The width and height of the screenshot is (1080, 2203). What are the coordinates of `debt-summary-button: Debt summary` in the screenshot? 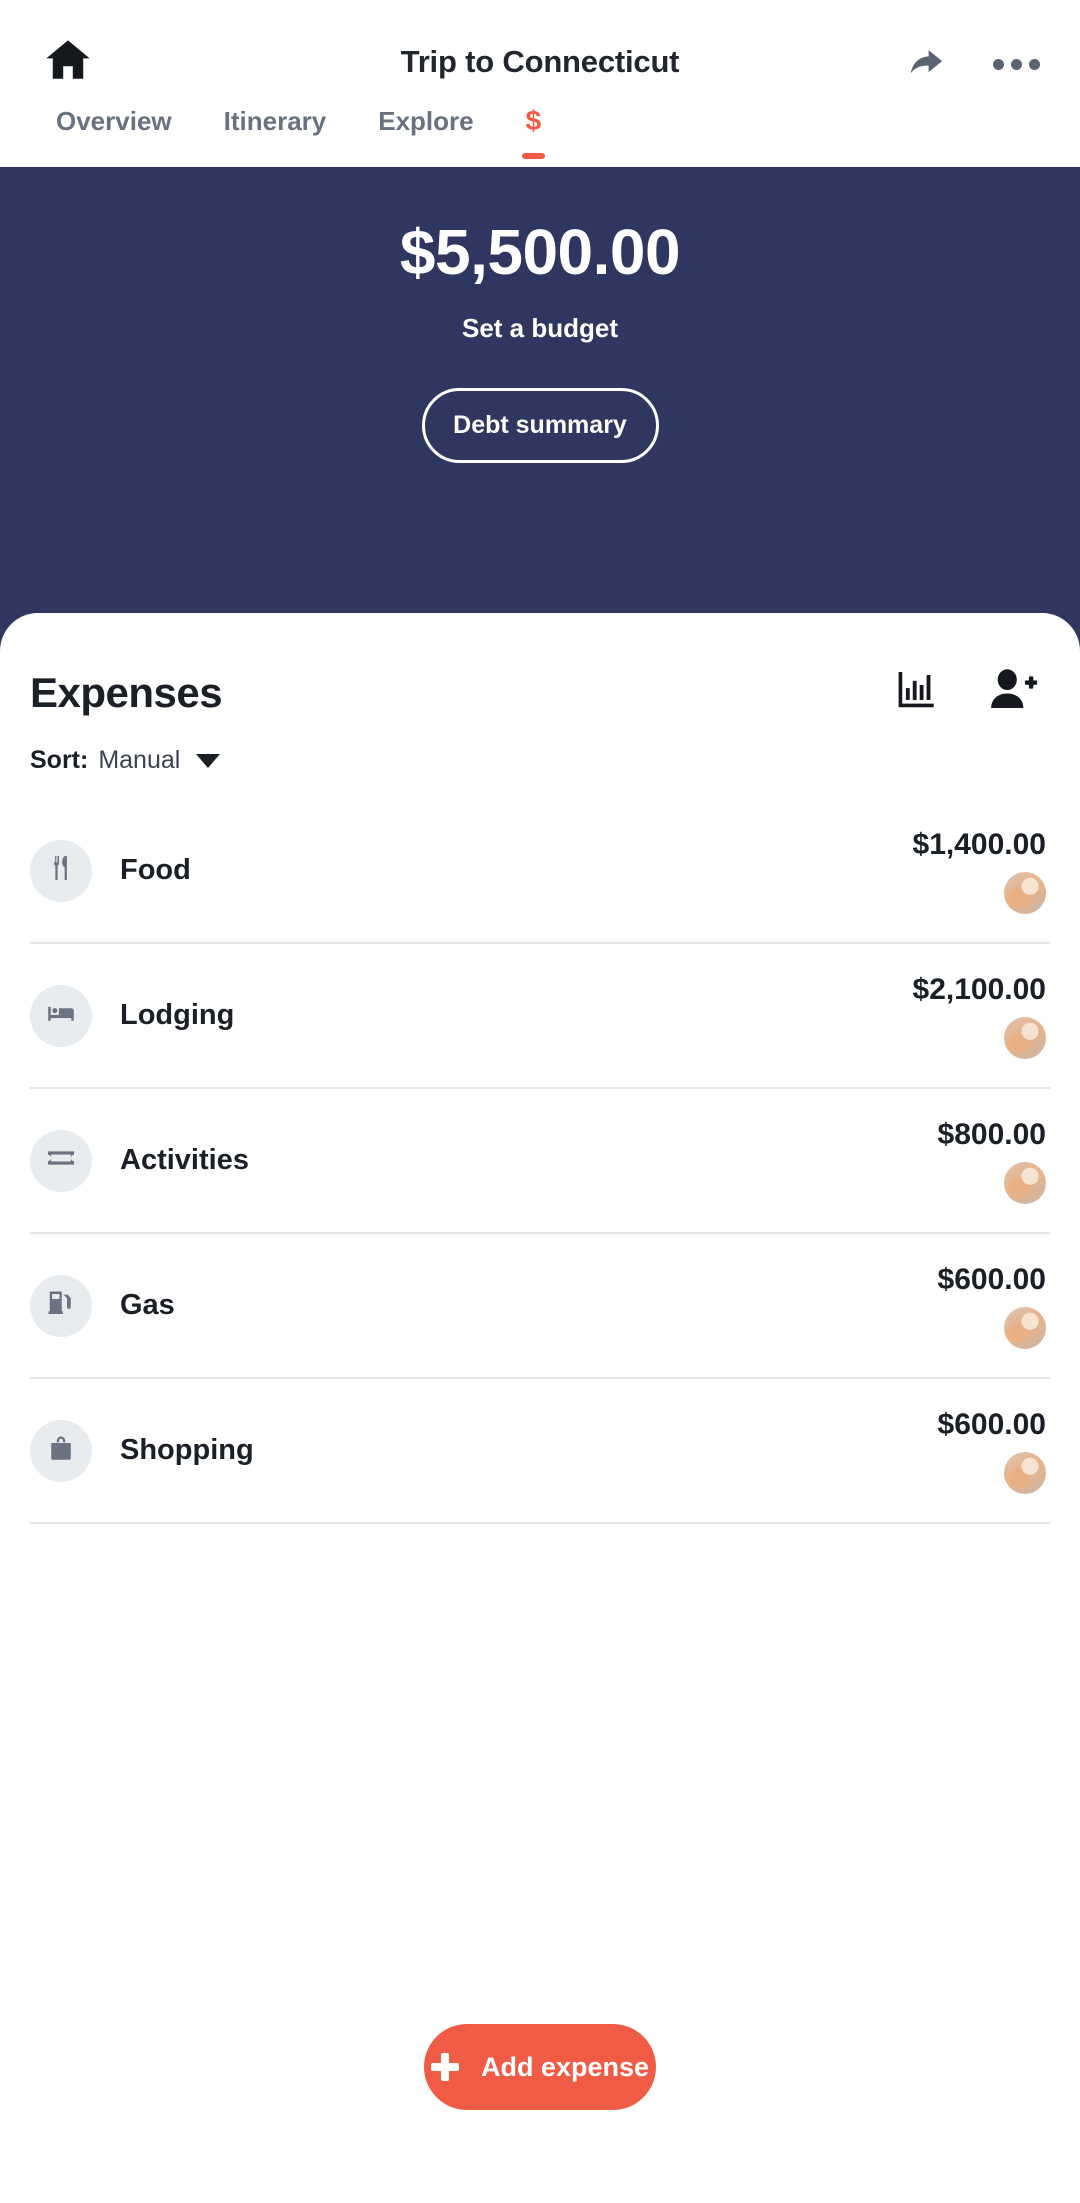 It's located at (540, 425).